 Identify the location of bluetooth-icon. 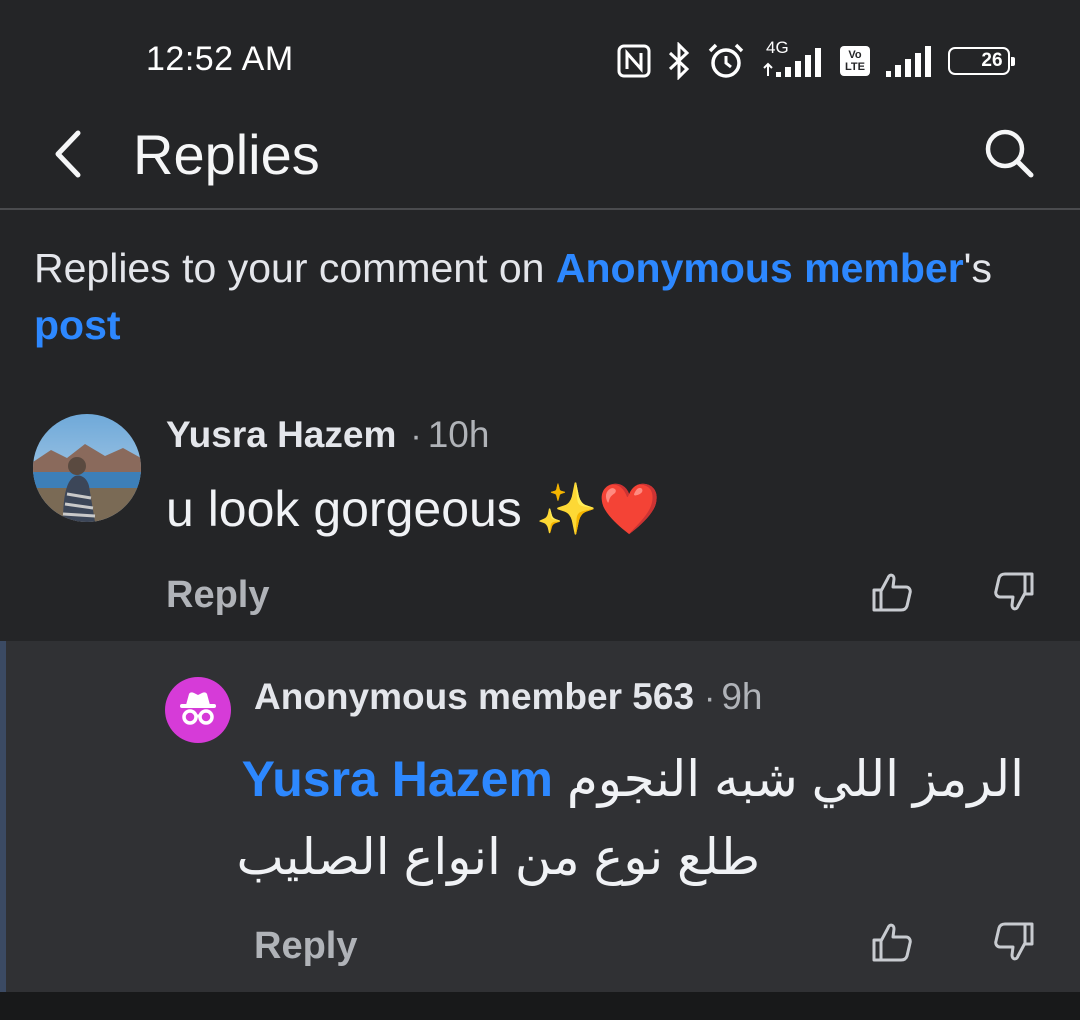
(679, 61).